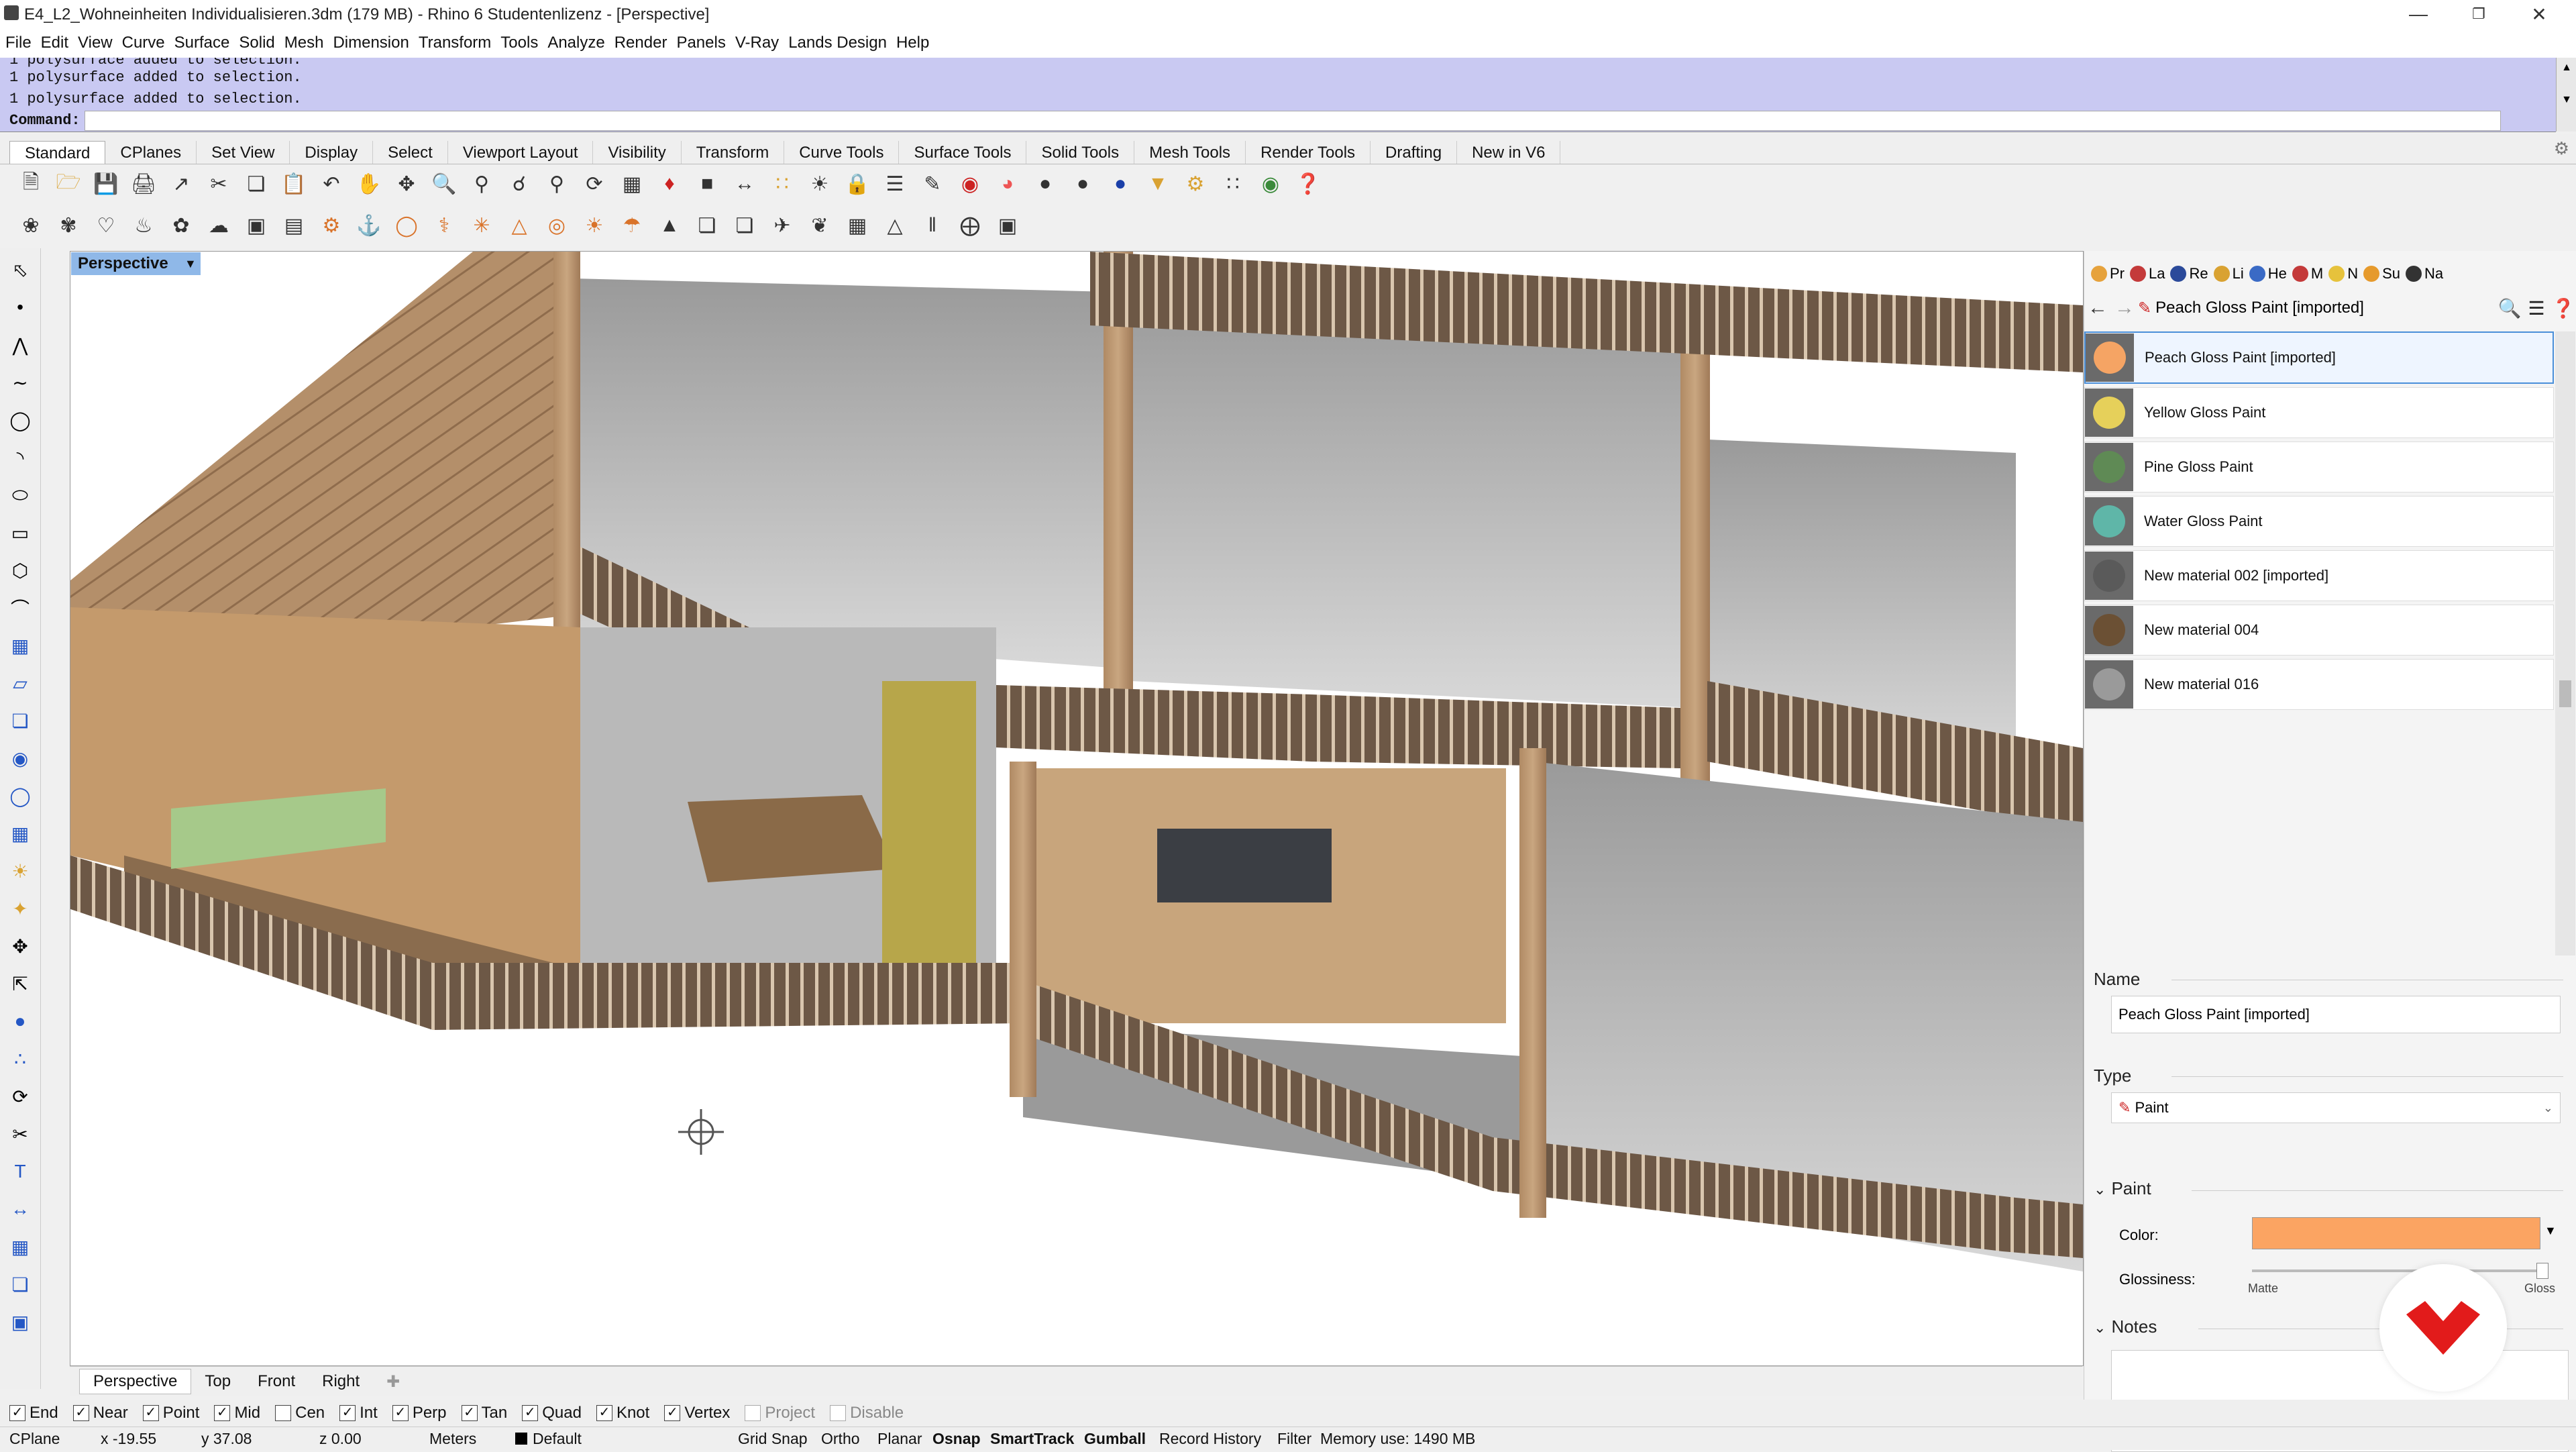 This screenshot has width=2576, height=1452. I want to click on panel-tab-layers: La, so click(2147, 274).